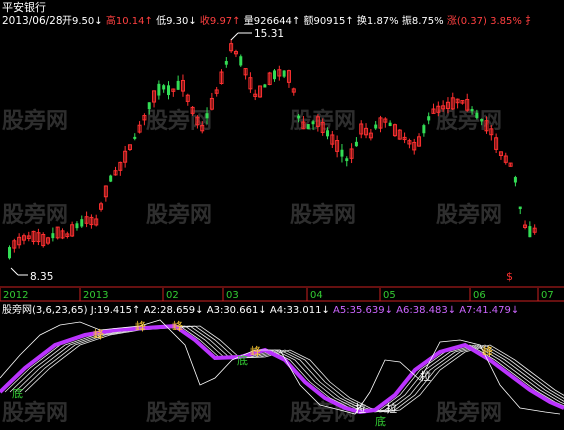  Describe the element at coordinates (407, 20) in the screenshot. I see `quote-field-label: 振` at that location.